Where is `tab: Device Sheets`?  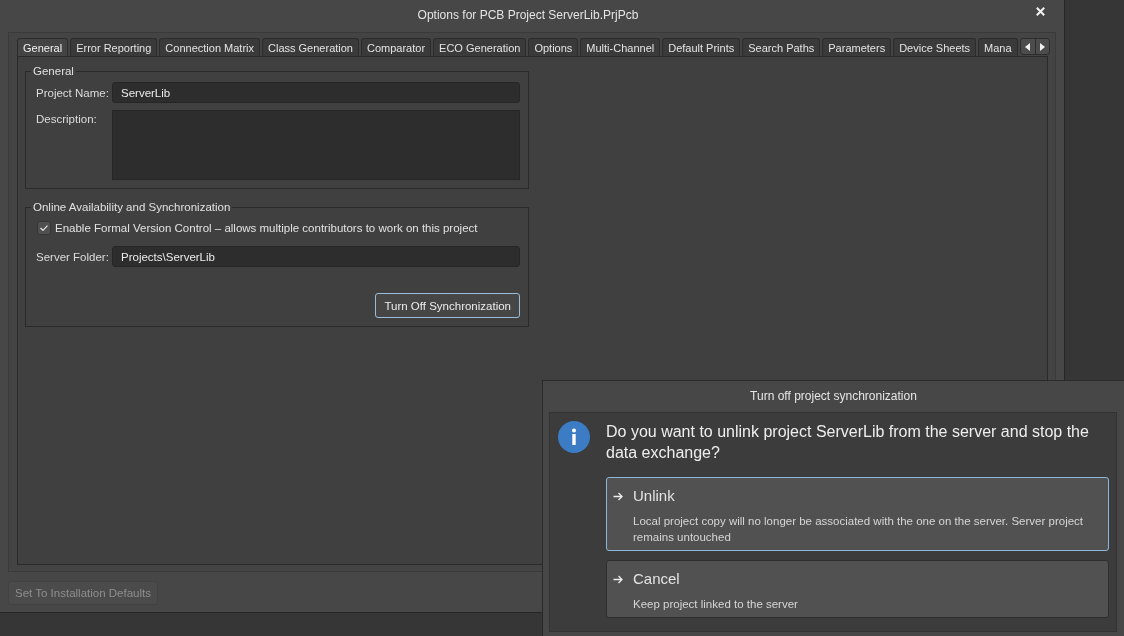
tab: Device Sheets is located at coordinates (935, 47).